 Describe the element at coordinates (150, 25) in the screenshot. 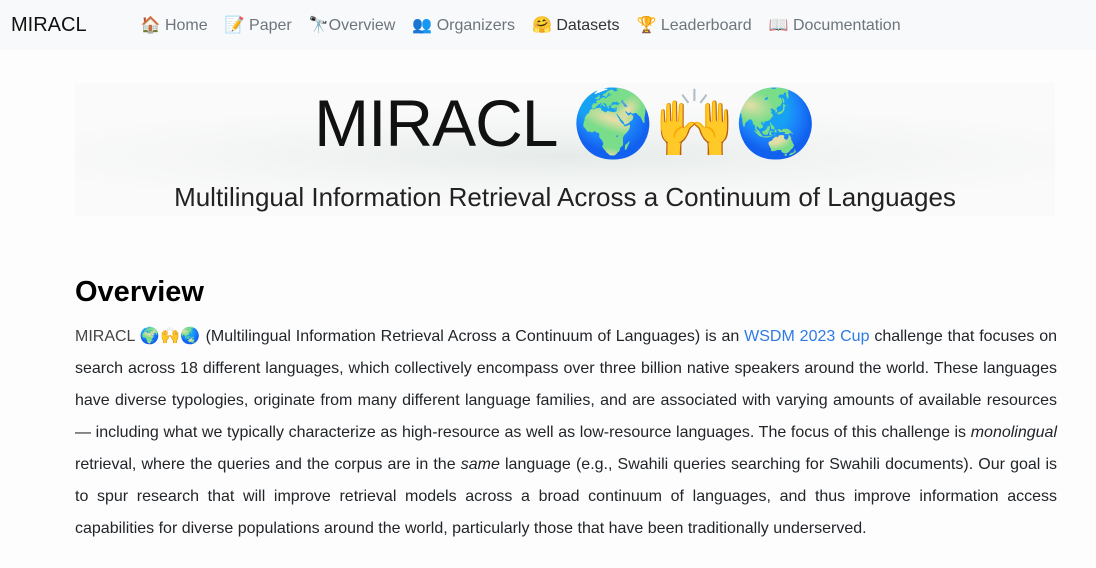

I see `house-icon: 🏠` at that location.